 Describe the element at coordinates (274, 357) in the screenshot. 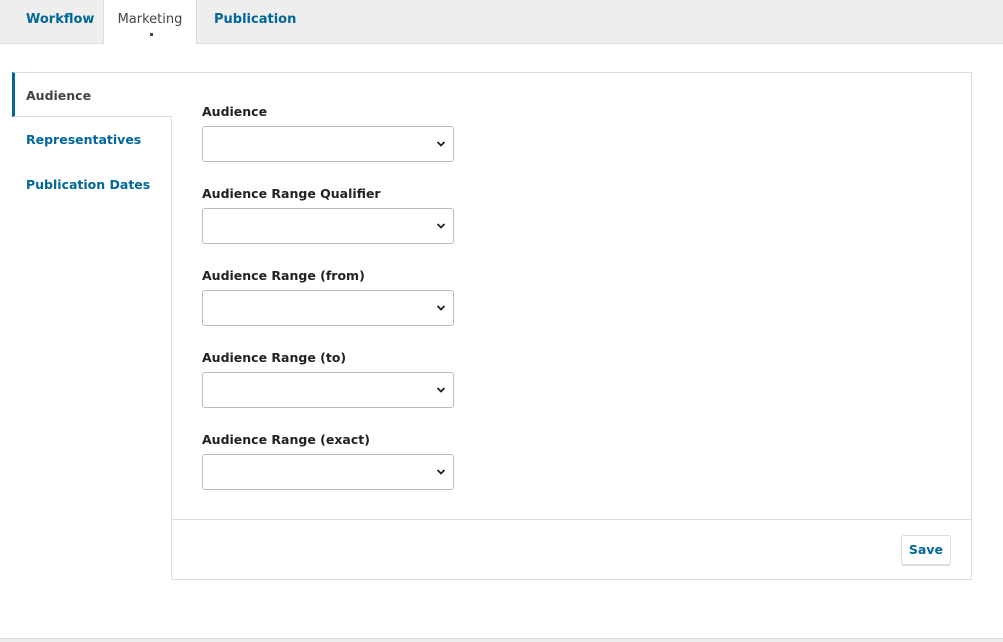

I see `audience-range-to-label: Audience Range (to)` at that location.